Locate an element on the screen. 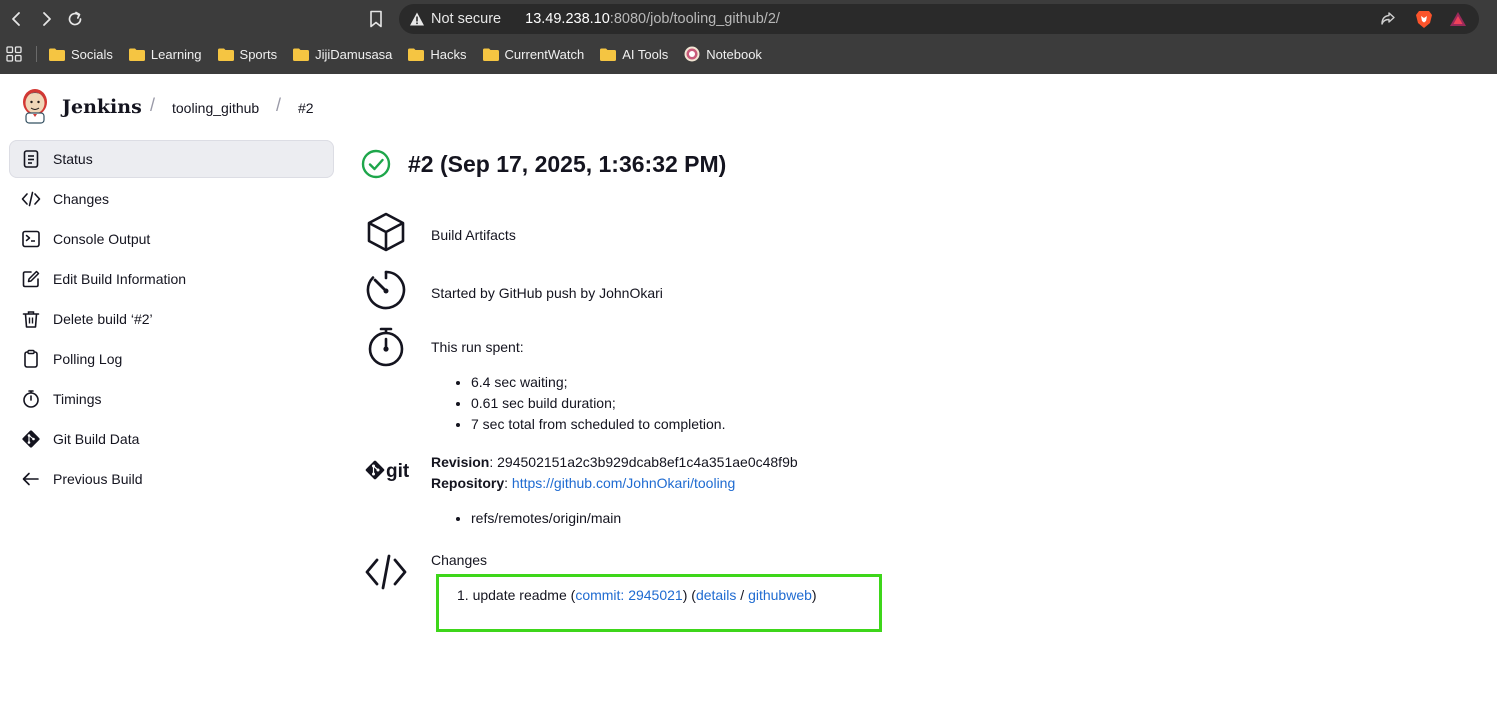 This screenshot has width=1497, height=718. sidebar-item-edit-build-information: Edit Build Information is located at coordinates (171, 279).